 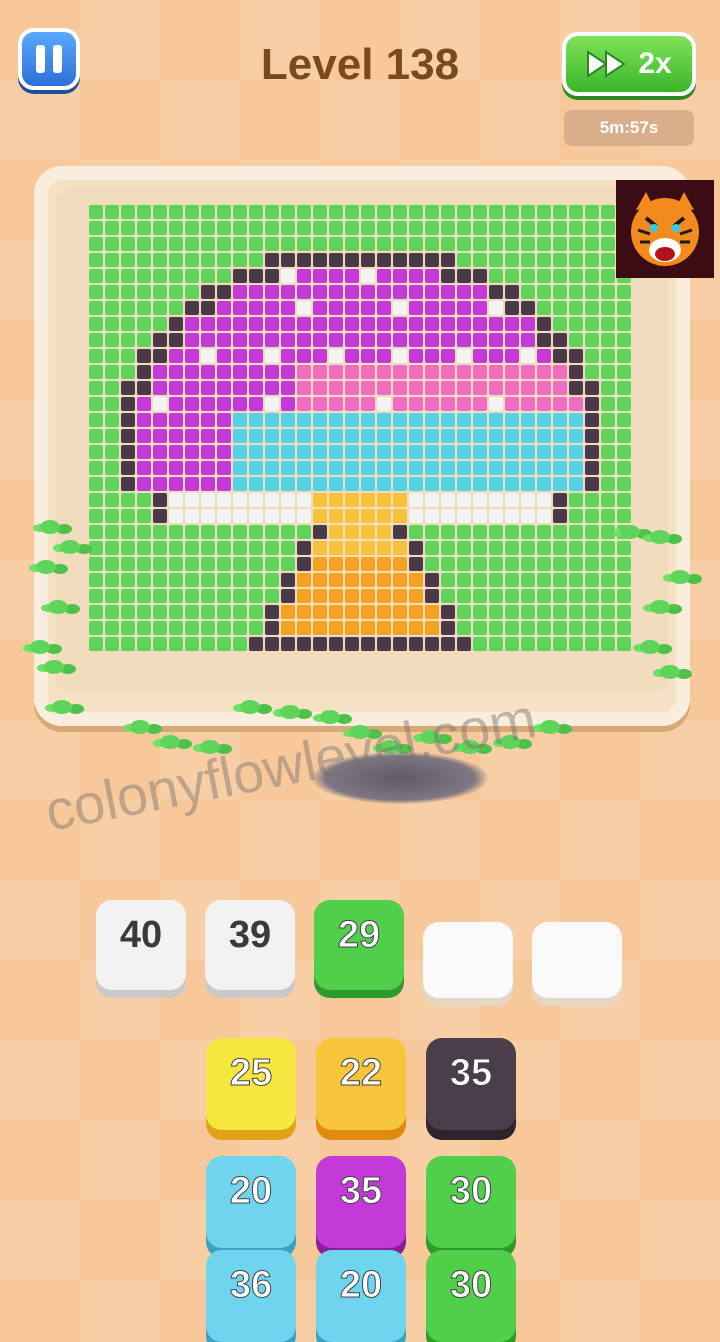 What do you see at coordinates (655, 63) in the screenshot?
I see `speed-label: 2x` at bounding box center [655, 63].